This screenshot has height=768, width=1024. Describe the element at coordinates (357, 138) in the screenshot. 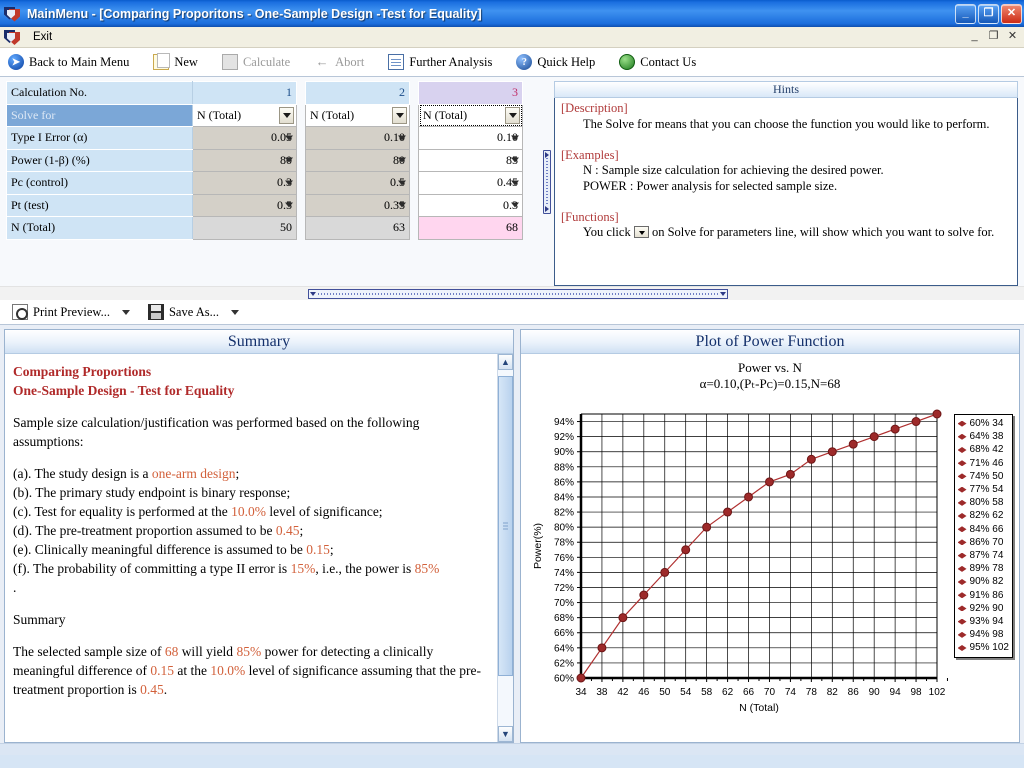

I see `alpha-col2: 0.10` at that location.